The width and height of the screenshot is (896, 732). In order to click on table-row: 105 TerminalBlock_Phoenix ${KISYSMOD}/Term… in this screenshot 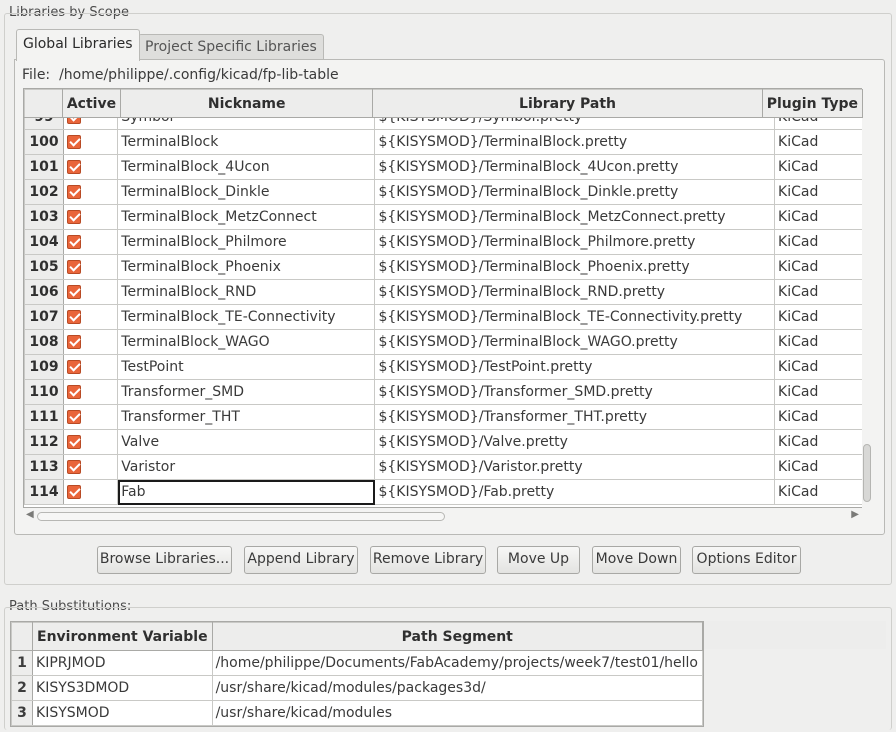, I will do `click(443, 267)`.